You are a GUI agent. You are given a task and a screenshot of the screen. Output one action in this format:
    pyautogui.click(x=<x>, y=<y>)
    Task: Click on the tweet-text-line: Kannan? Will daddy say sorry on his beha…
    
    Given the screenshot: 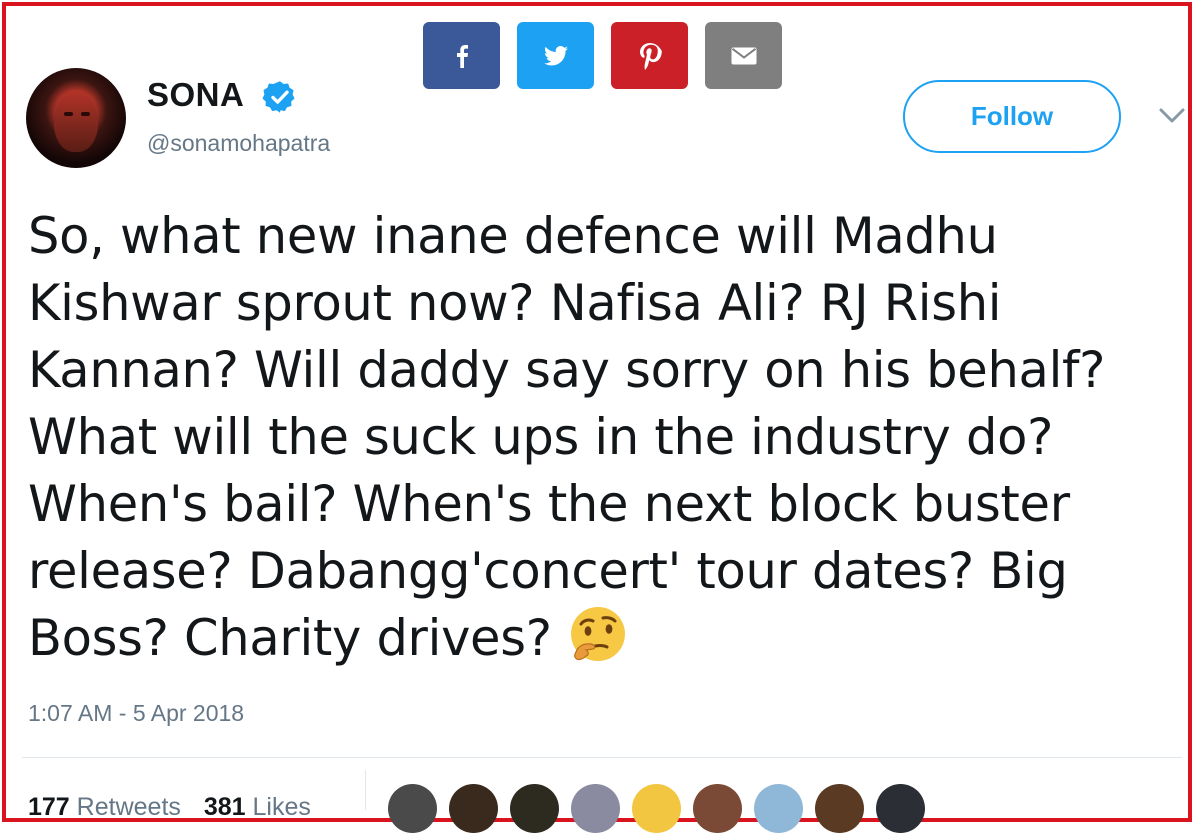 What is the action you would take?
    pyautogui.click(x=567, y=370)
    